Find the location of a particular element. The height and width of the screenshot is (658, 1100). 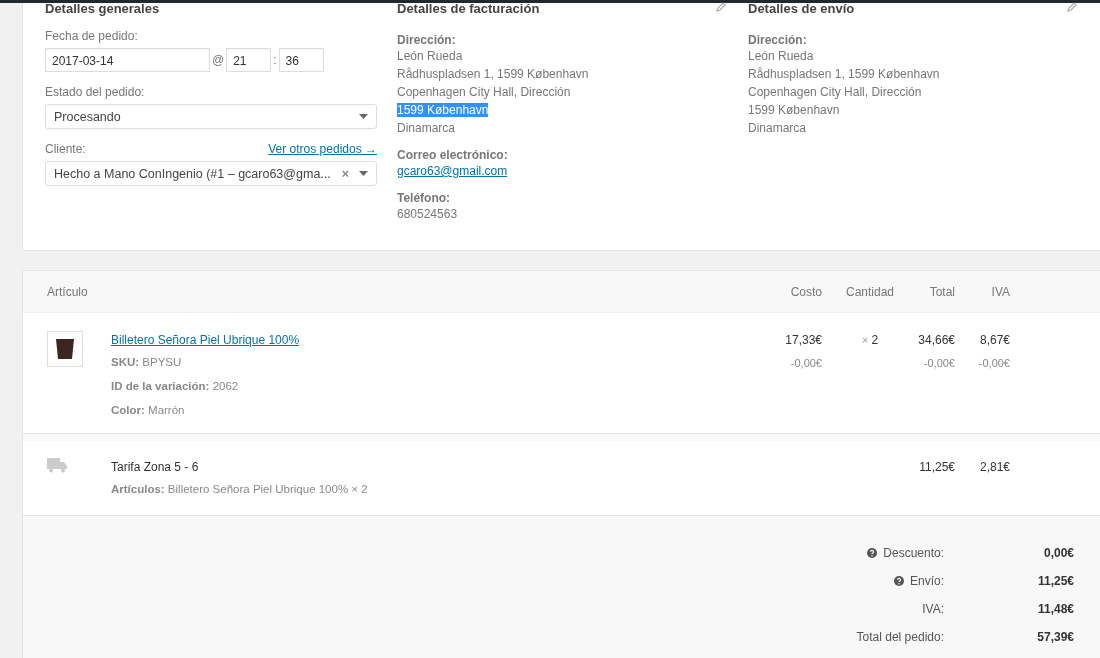

cost-value: 17,33€ is located at coordinates (803, 340).